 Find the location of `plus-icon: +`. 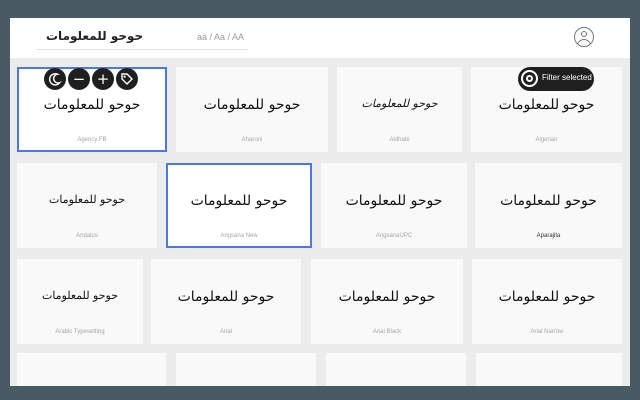

plus-icon: + is located at coordinates (103, 79).